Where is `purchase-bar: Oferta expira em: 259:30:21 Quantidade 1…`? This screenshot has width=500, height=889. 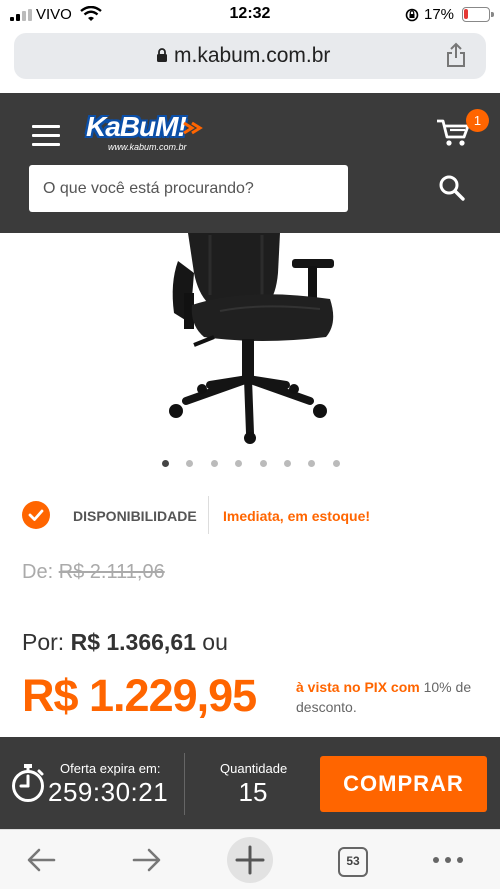
purchase-bar: Oferta expira em: 259:30:21 Quantidade 1… is located at coordinates (250, 783).